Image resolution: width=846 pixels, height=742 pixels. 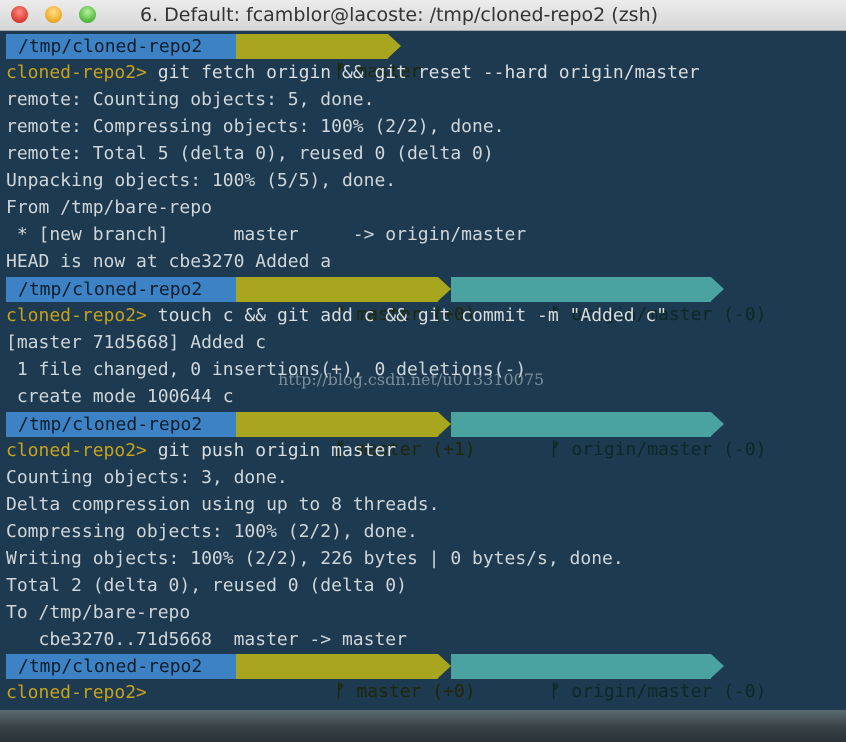 I want to click on output-line: To /tmp/bare-repo, so click(x=98, y=612).